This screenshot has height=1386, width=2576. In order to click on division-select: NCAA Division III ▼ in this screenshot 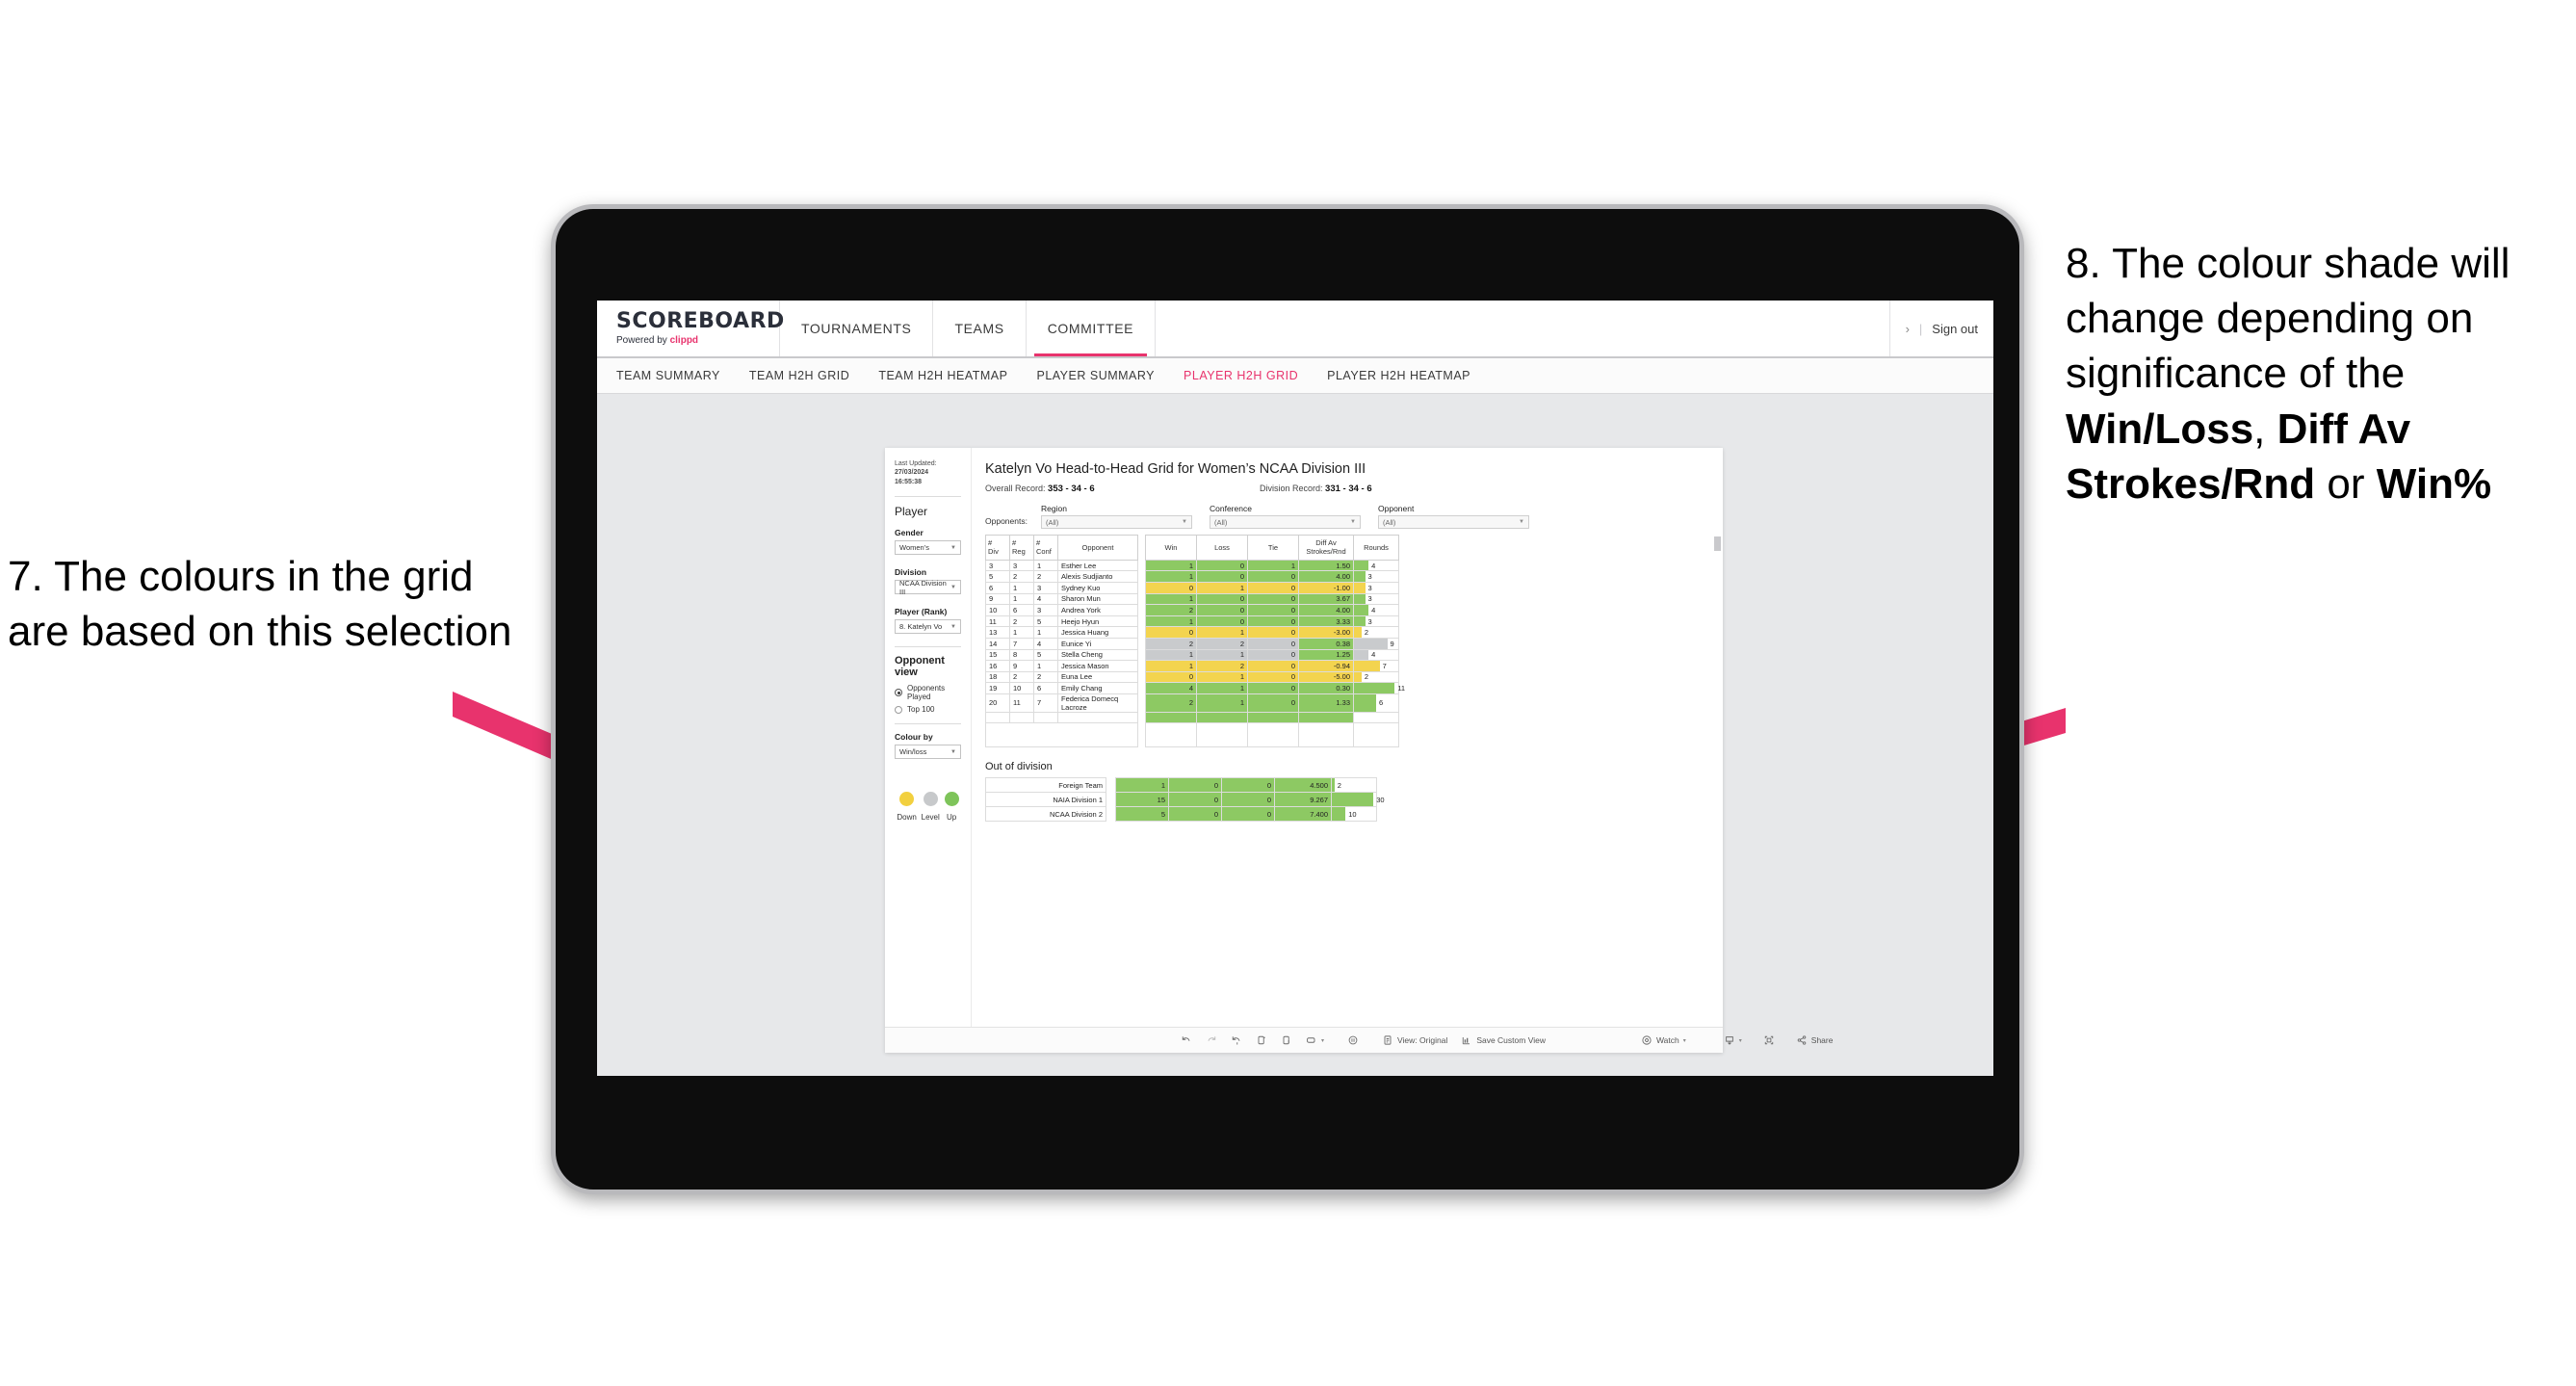, I will do `click(928, 587)`.